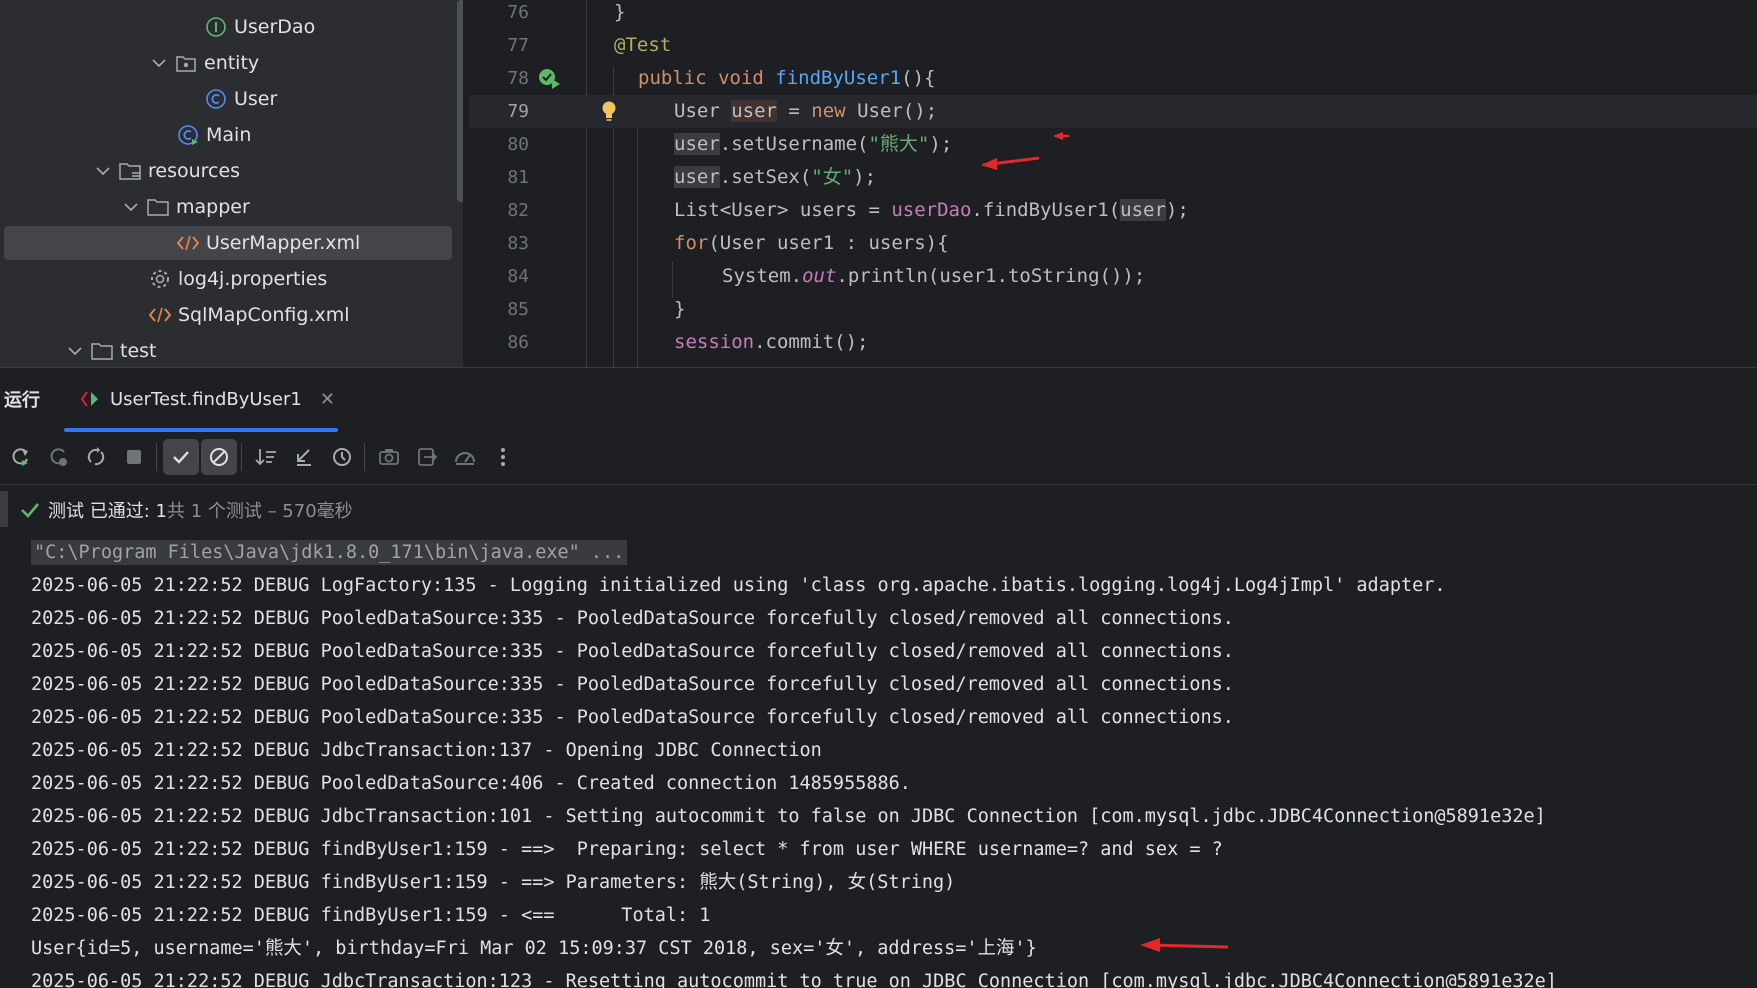 The image size is (1757, 988). What do you see at coordinates (130, 171) in the screenshot?
I see `resources-folder-icon` at bounding box center [130, 171].